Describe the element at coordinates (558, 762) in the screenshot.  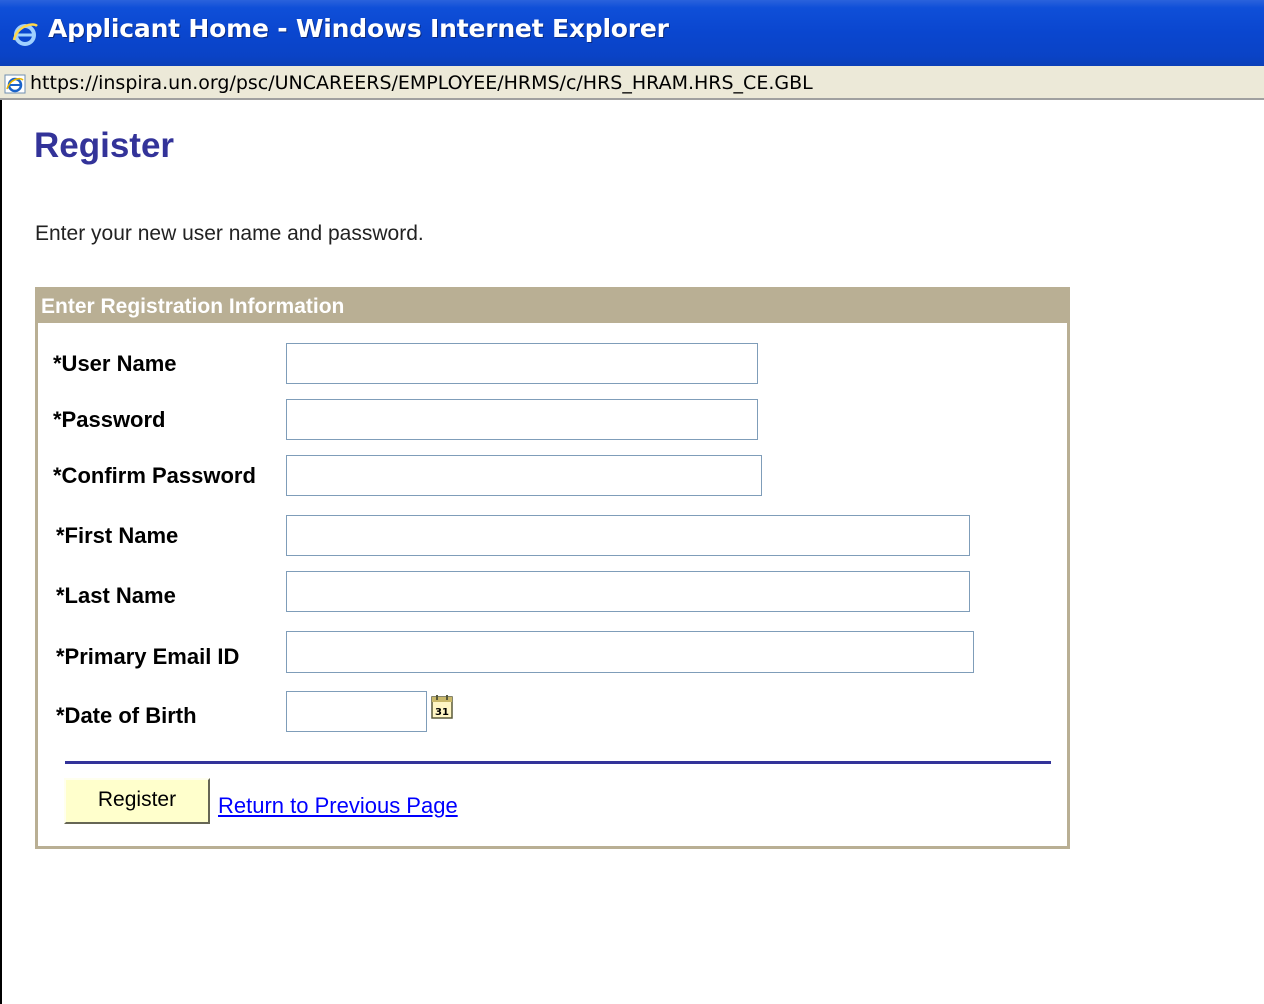
I see `section-divider` at that location.